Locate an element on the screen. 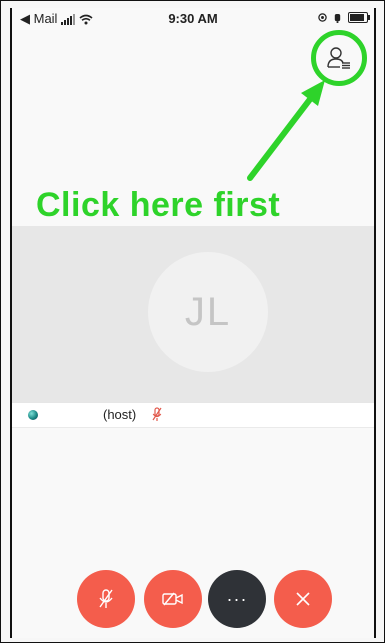 This screenshot has height=643, width=385. location-icon is located at coordinates (322, 17).